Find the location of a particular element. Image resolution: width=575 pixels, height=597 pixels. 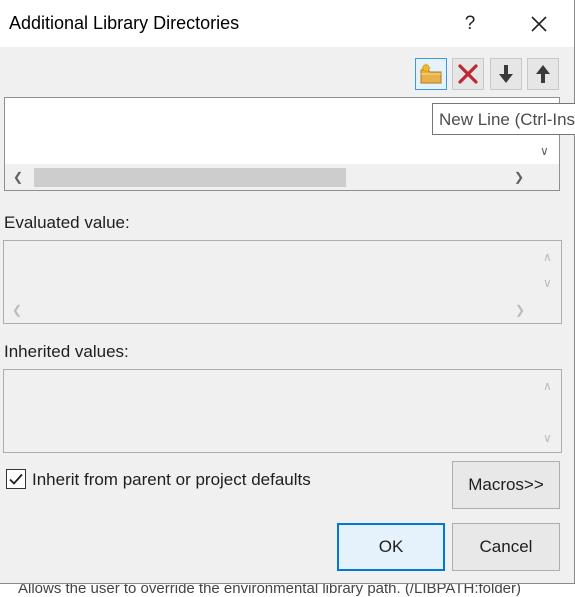

horizontal-scrollbar: ❮ ❯ is located at coordinates (282, 177).